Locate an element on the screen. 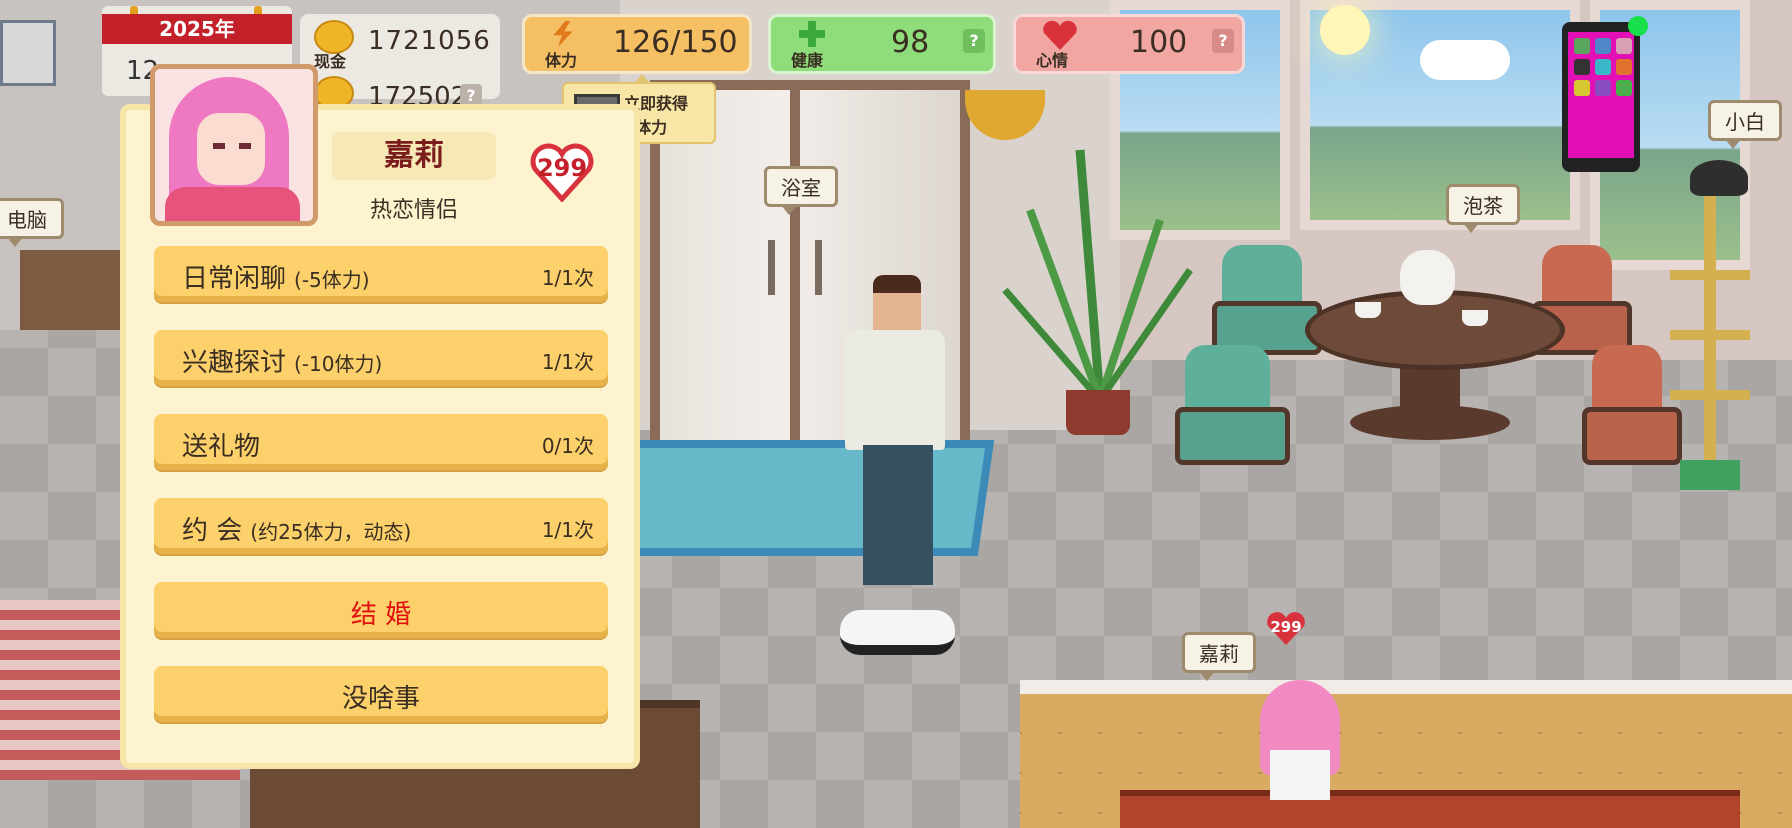  girl-name-tag: 嘉莉 is located at coordinates (1219, 656).